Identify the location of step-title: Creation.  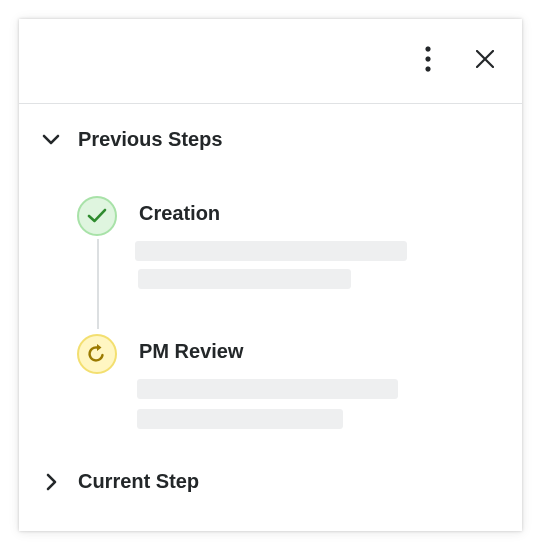
(180, 214).